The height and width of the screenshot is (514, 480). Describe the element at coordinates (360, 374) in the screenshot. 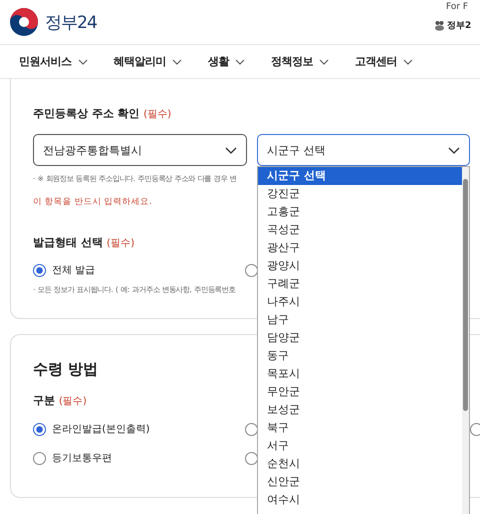

I see `dropdown-option: 목포시` at that location.